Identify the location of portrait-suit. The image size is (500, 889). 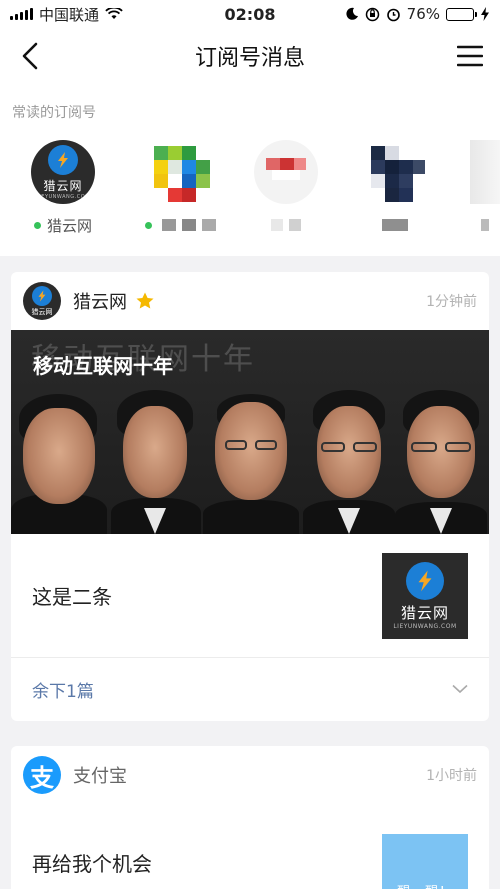
(251, 517).